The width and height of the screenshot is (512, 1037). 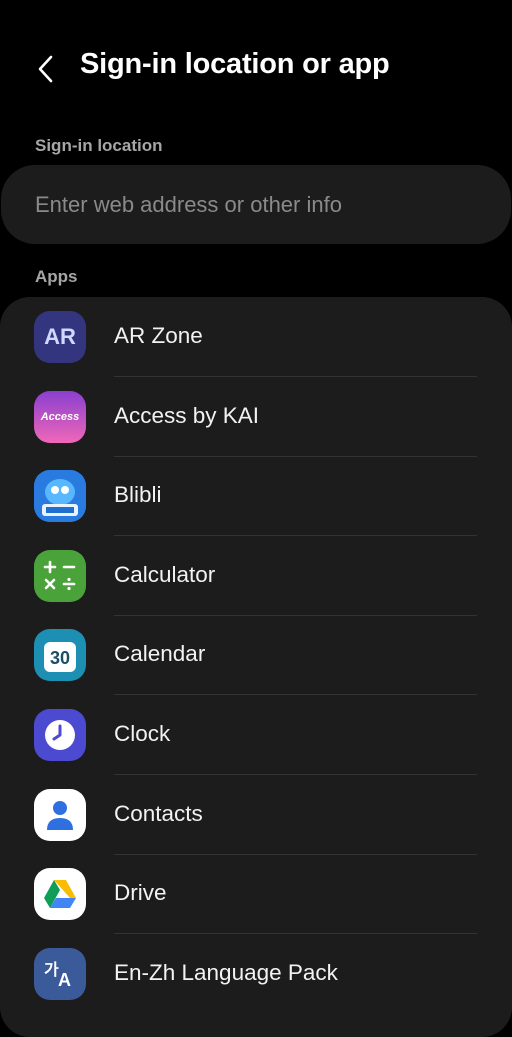 What do you see at coordinates (256, 894) in the screenshot?
I see `app-item-drive: Drive` at bounding box center [256, 894].